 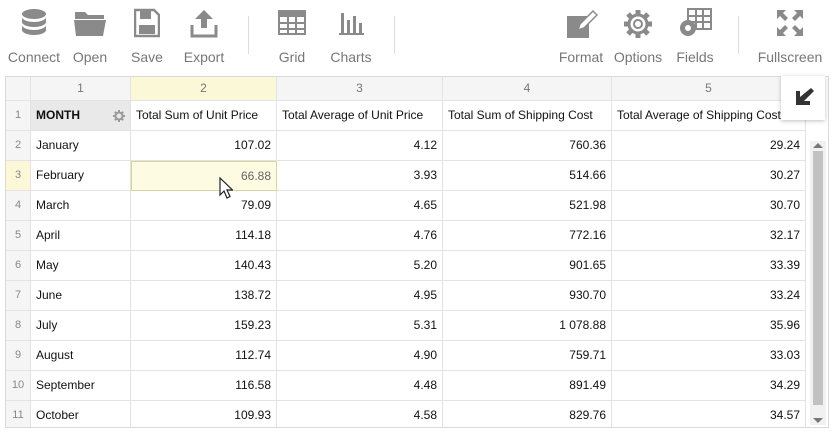 I want to click on value-cell: 901.65, so click(x=527, y=266).